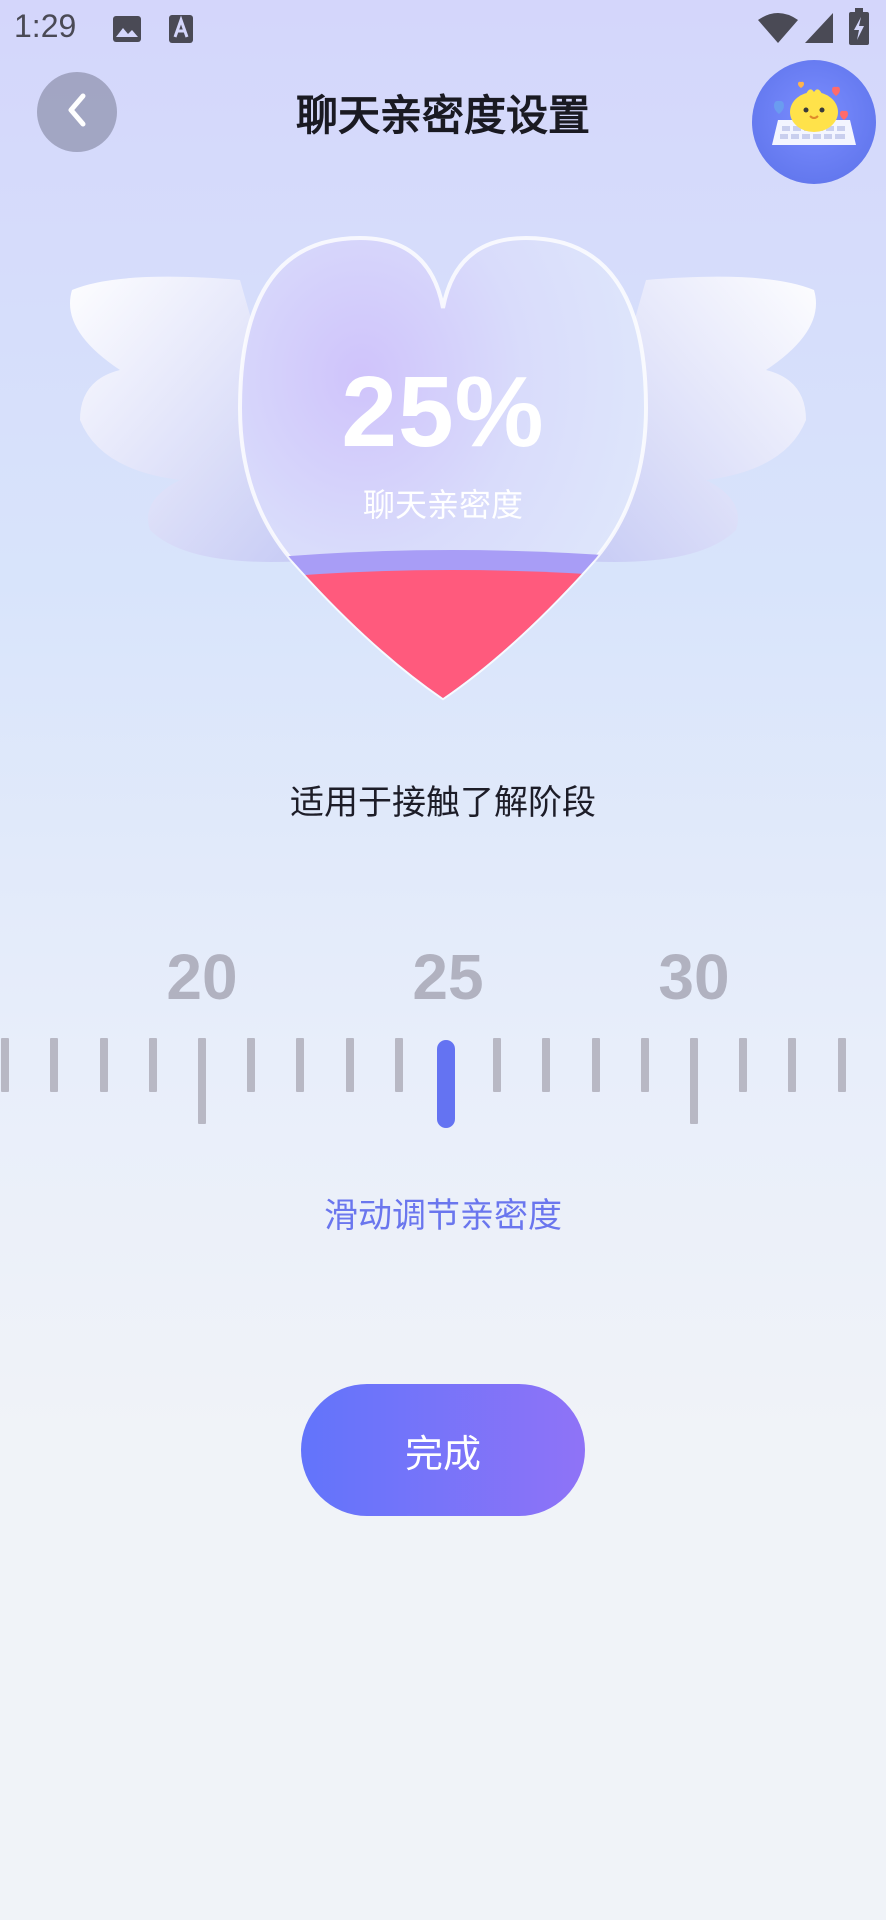 The image size is (886, 1920). Describe the element at coordinates (859, 29) in the screenshot. I see `battery-charging-icon` at that location.